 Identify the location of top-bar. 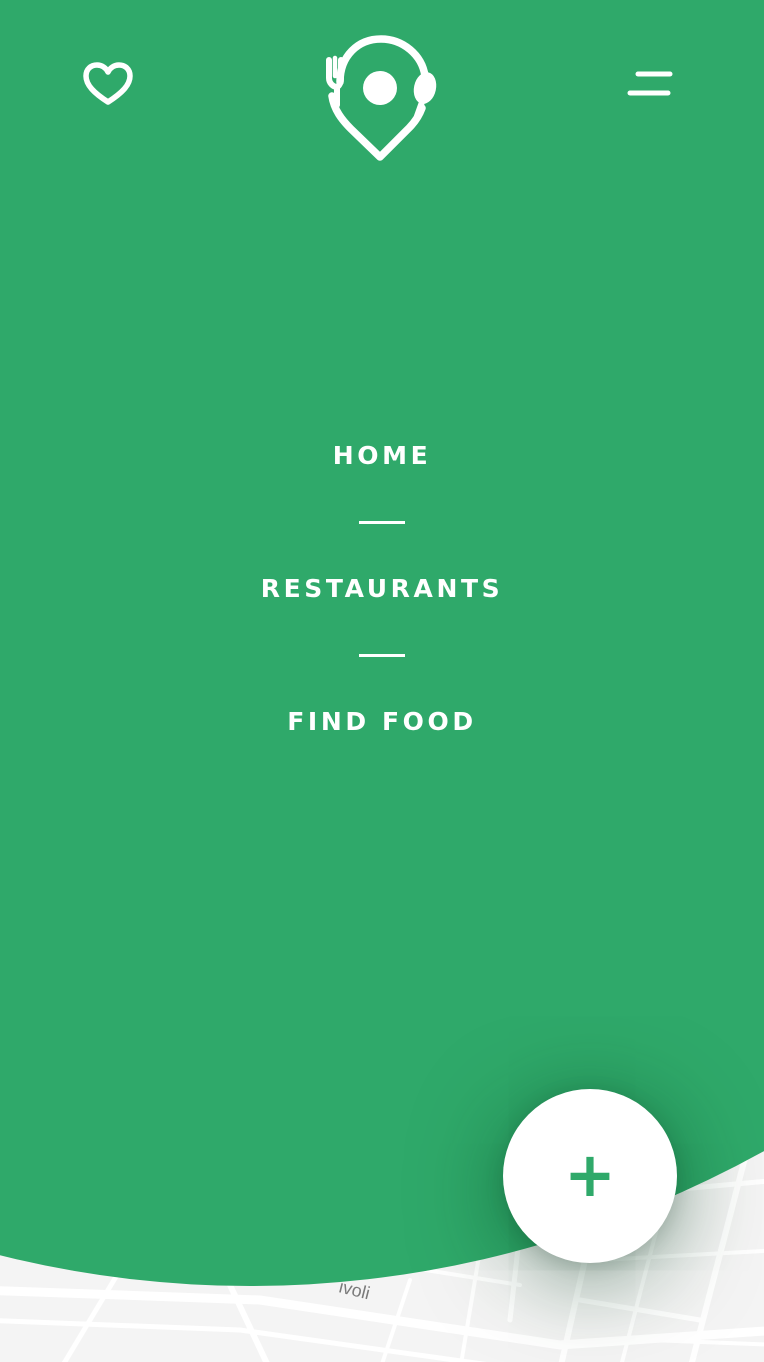
(382, 90).